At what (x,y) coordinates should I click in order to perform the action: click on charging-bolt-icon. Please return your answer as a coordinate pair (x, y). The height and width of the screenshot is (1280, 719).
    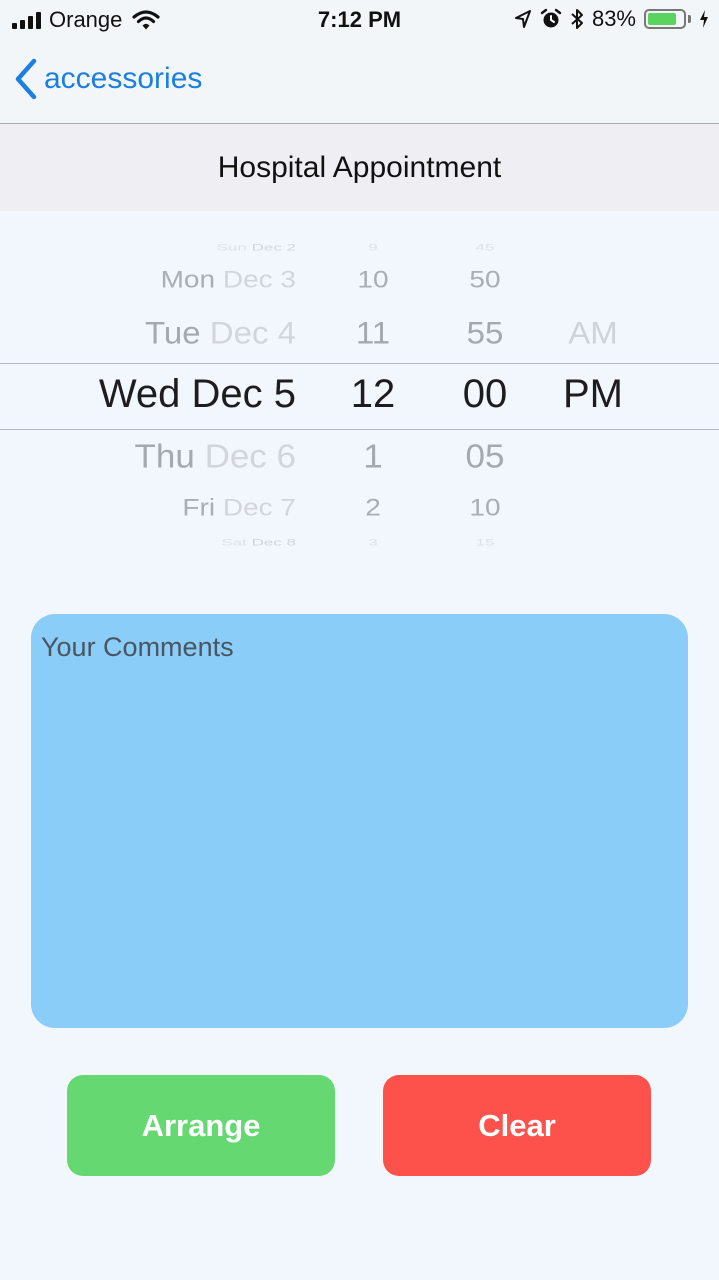
    Looking at the image, I should click on (704, 19).